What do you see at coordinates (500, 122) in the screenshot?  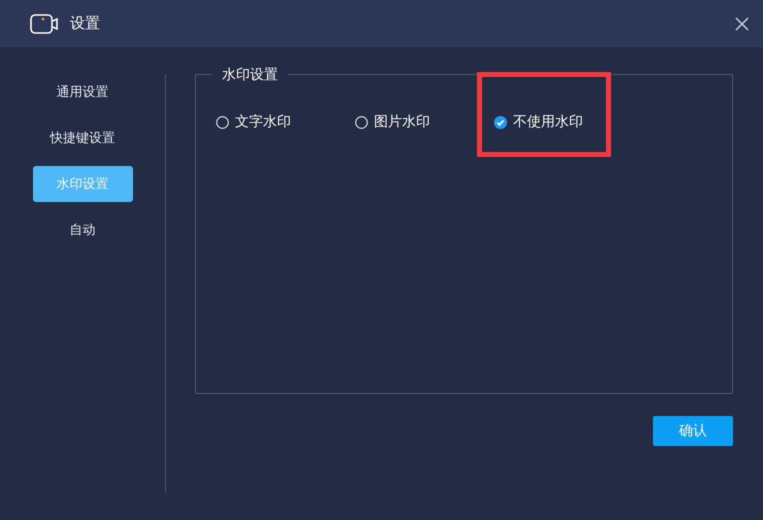 I see `radio-checked` at bounding box center [500, 122].